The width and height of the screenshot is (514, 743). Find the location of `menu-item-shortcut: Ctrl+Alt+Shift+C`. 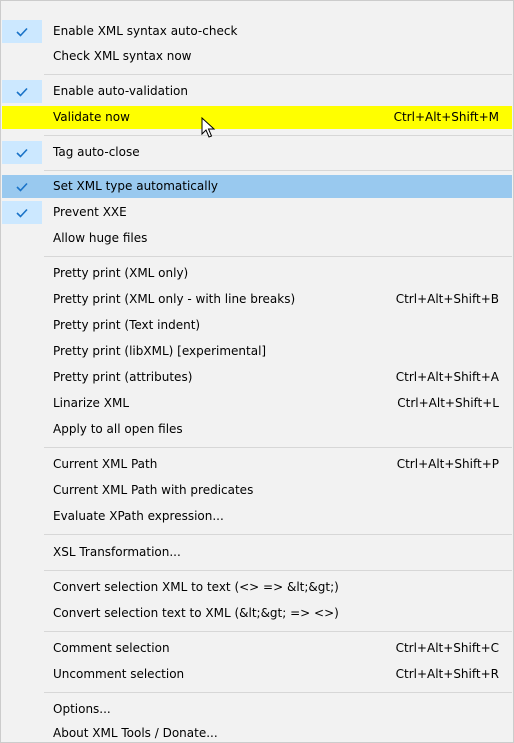

menu-item-shortcut: Ctrl+Alt+Shift+C is located at coordinates (447, 648).